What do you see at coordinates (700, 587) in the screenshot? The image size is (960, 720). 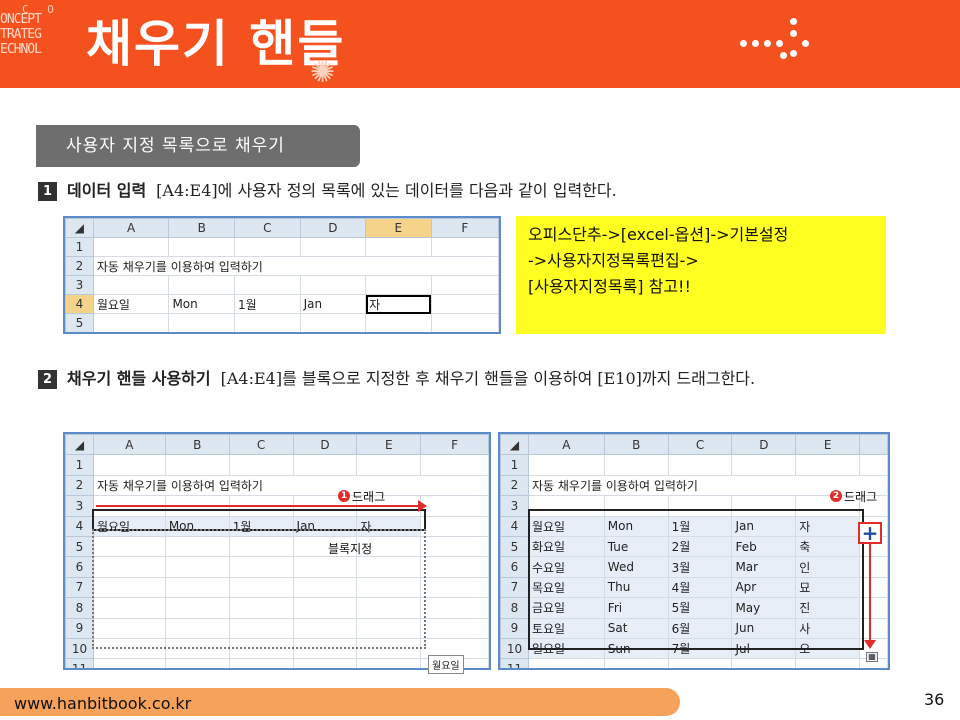 I see `cell: 4월` at bounding box center [700, 587].